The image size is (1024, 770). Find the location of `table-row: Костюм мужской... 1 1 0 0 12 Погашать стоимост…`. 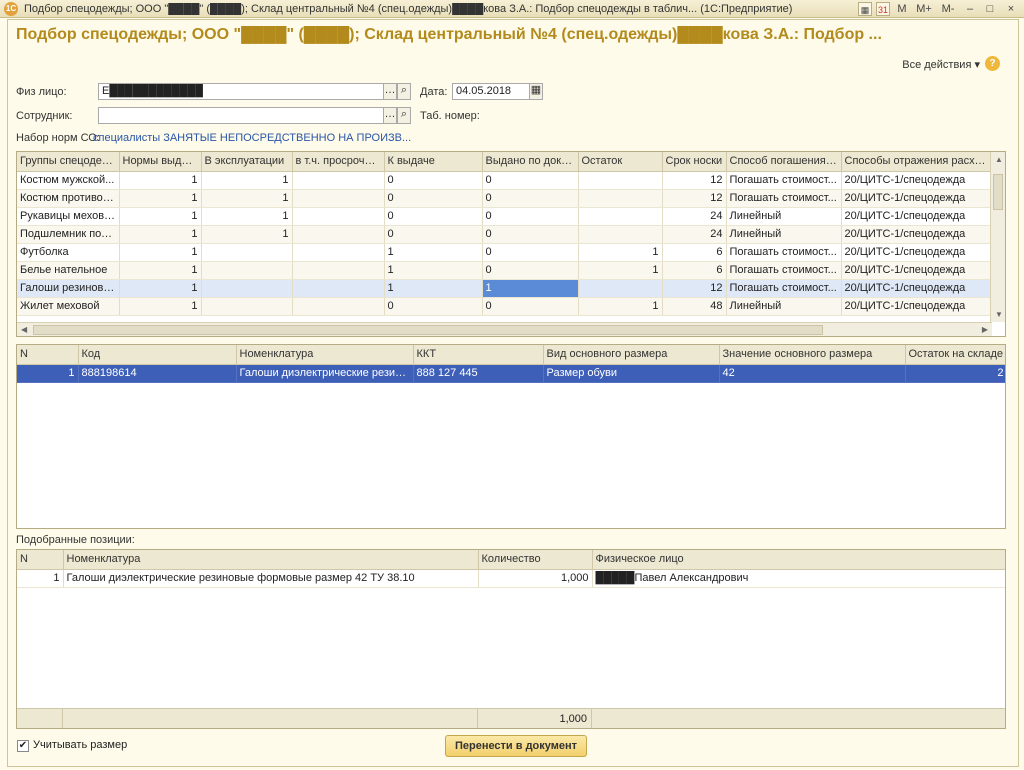

table-row: Костюм мужской... 1 1 0 0 12 Погашать стоимост… is located at coordinates (505, 180).